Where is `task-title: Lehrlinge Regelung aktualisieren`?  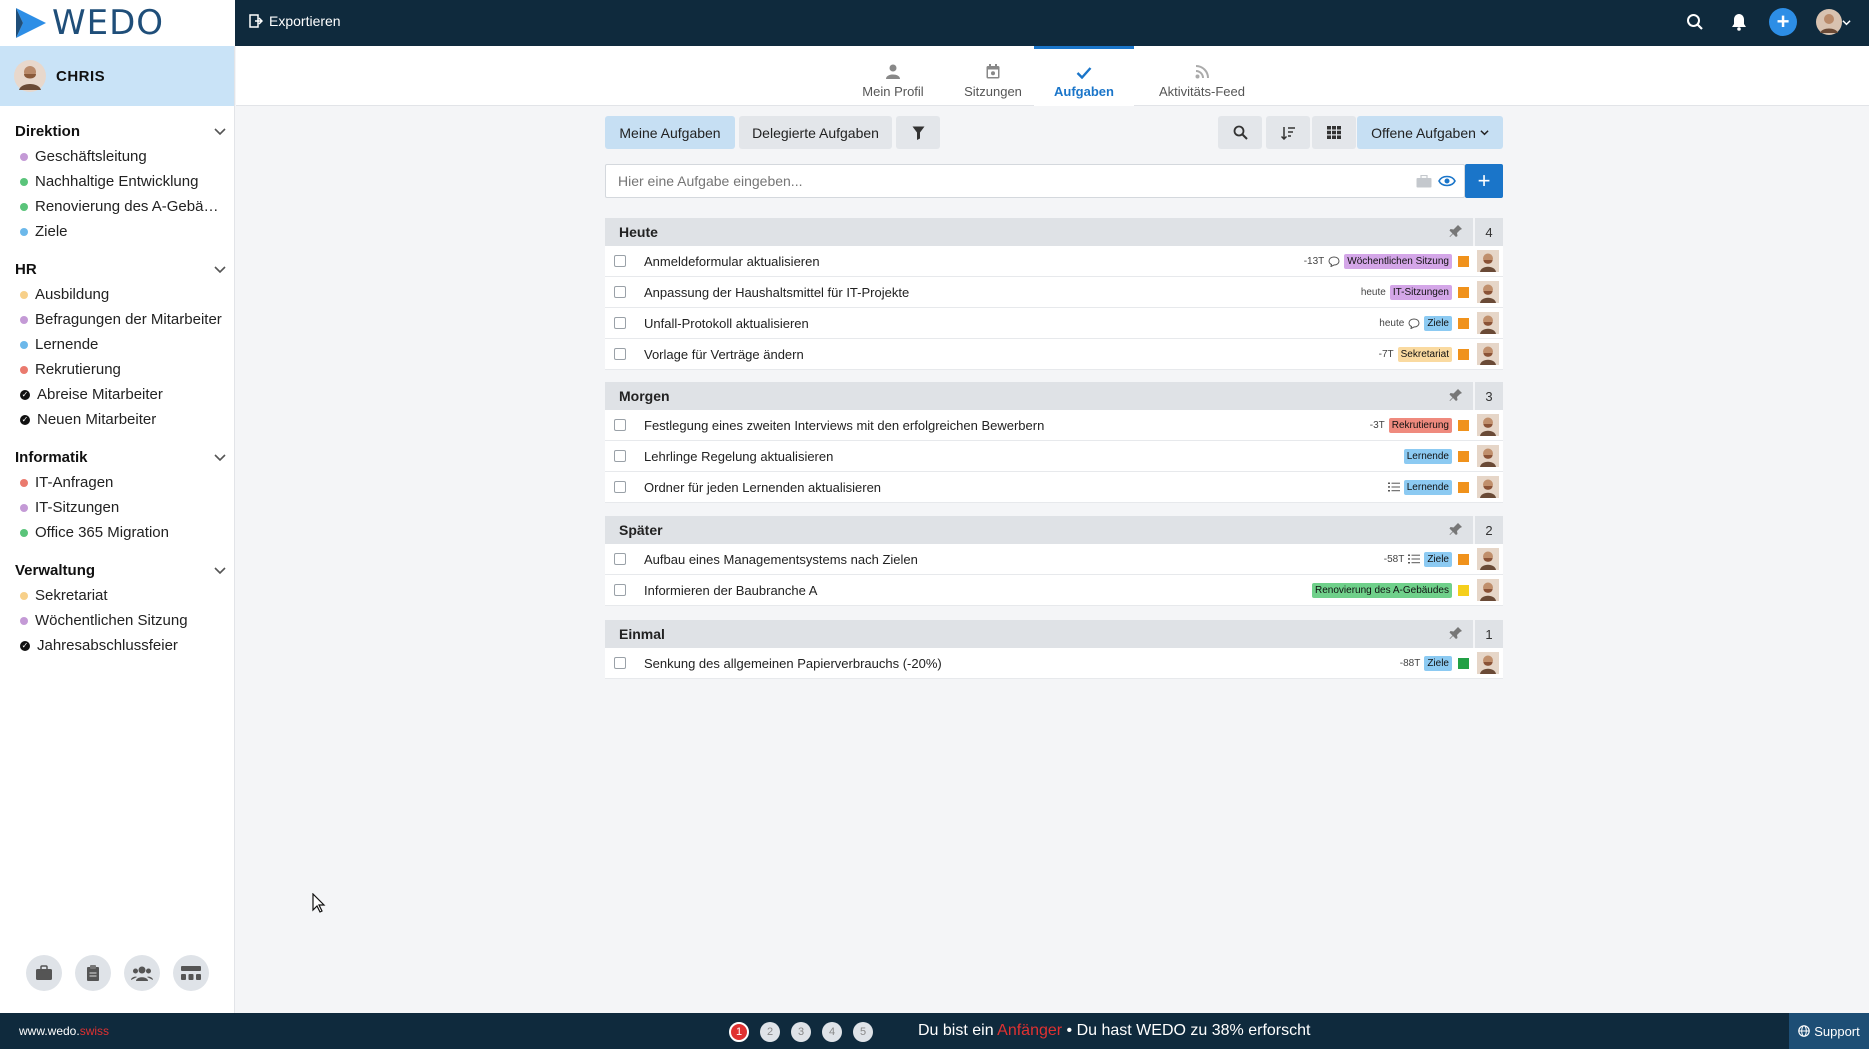
task-title: Lehrlinge Regelung aktualisieren is located at coordinates (1024, 456).